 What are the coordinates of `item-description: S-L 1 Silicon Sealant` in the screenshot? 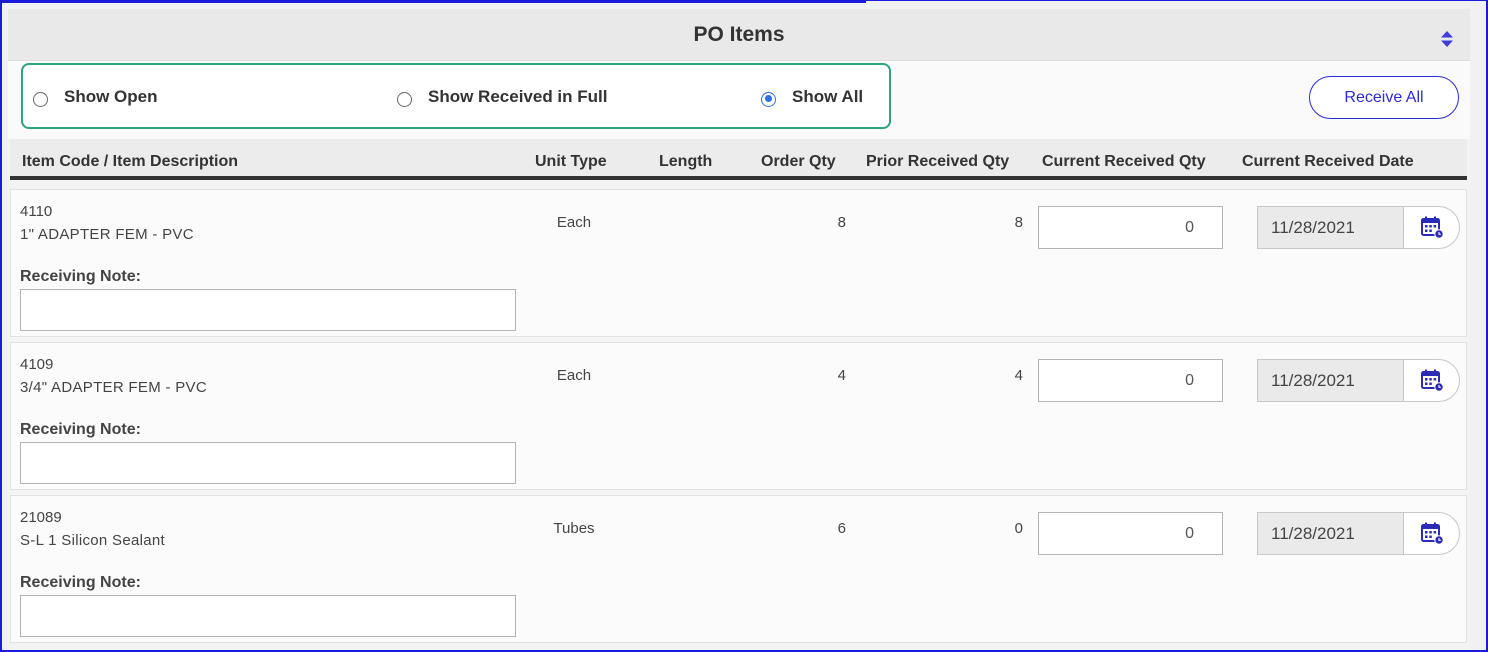 It's located at (92, 540).